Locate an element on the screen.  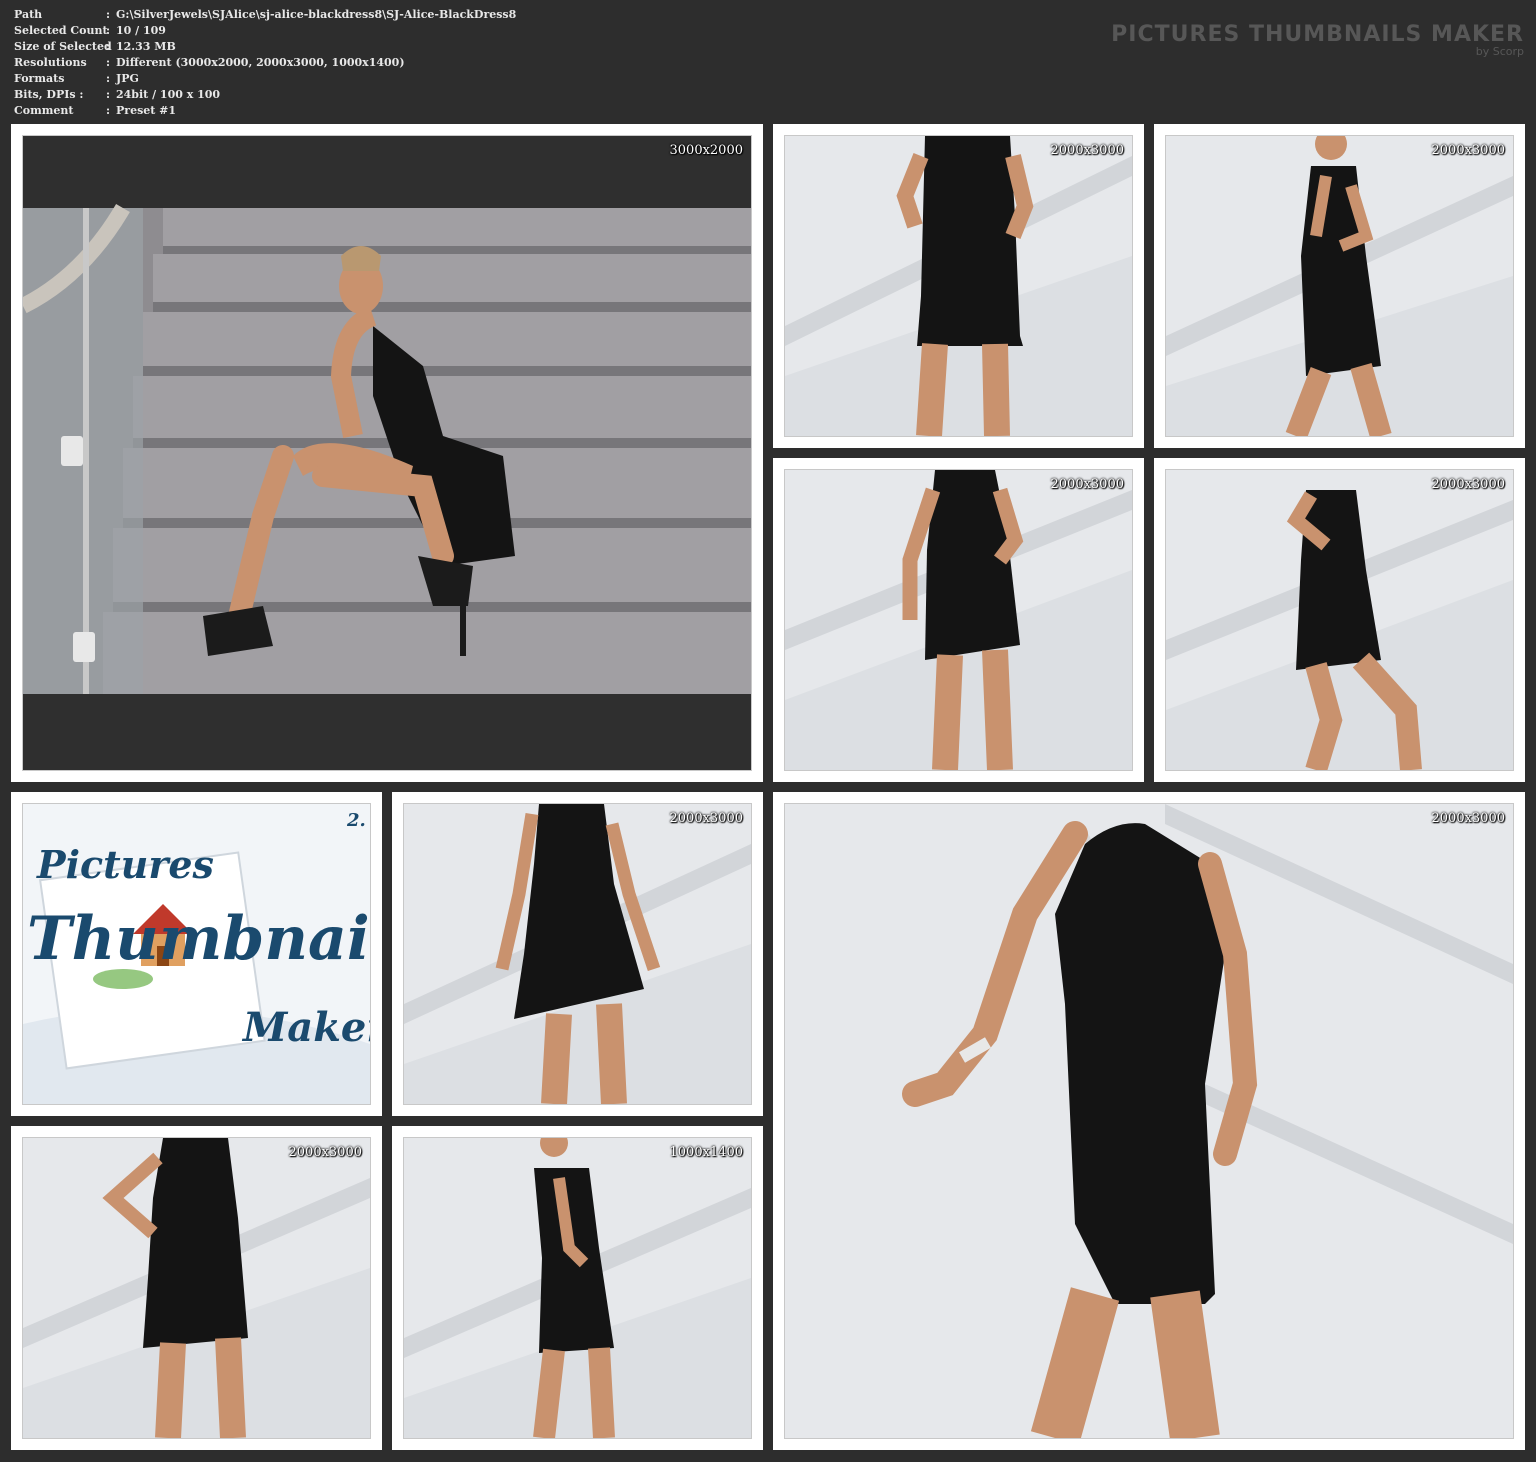
info-key: Formats is located at coordinates (39, 78).